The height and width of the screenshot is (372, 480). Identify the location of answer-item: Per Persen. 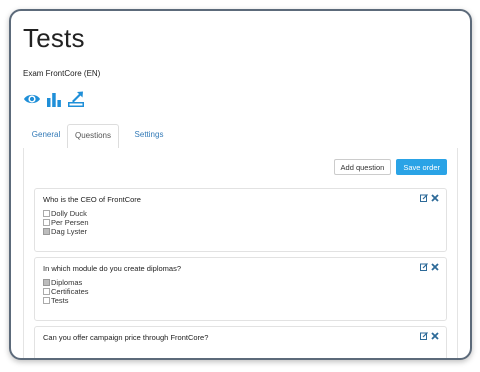
(66, 222).